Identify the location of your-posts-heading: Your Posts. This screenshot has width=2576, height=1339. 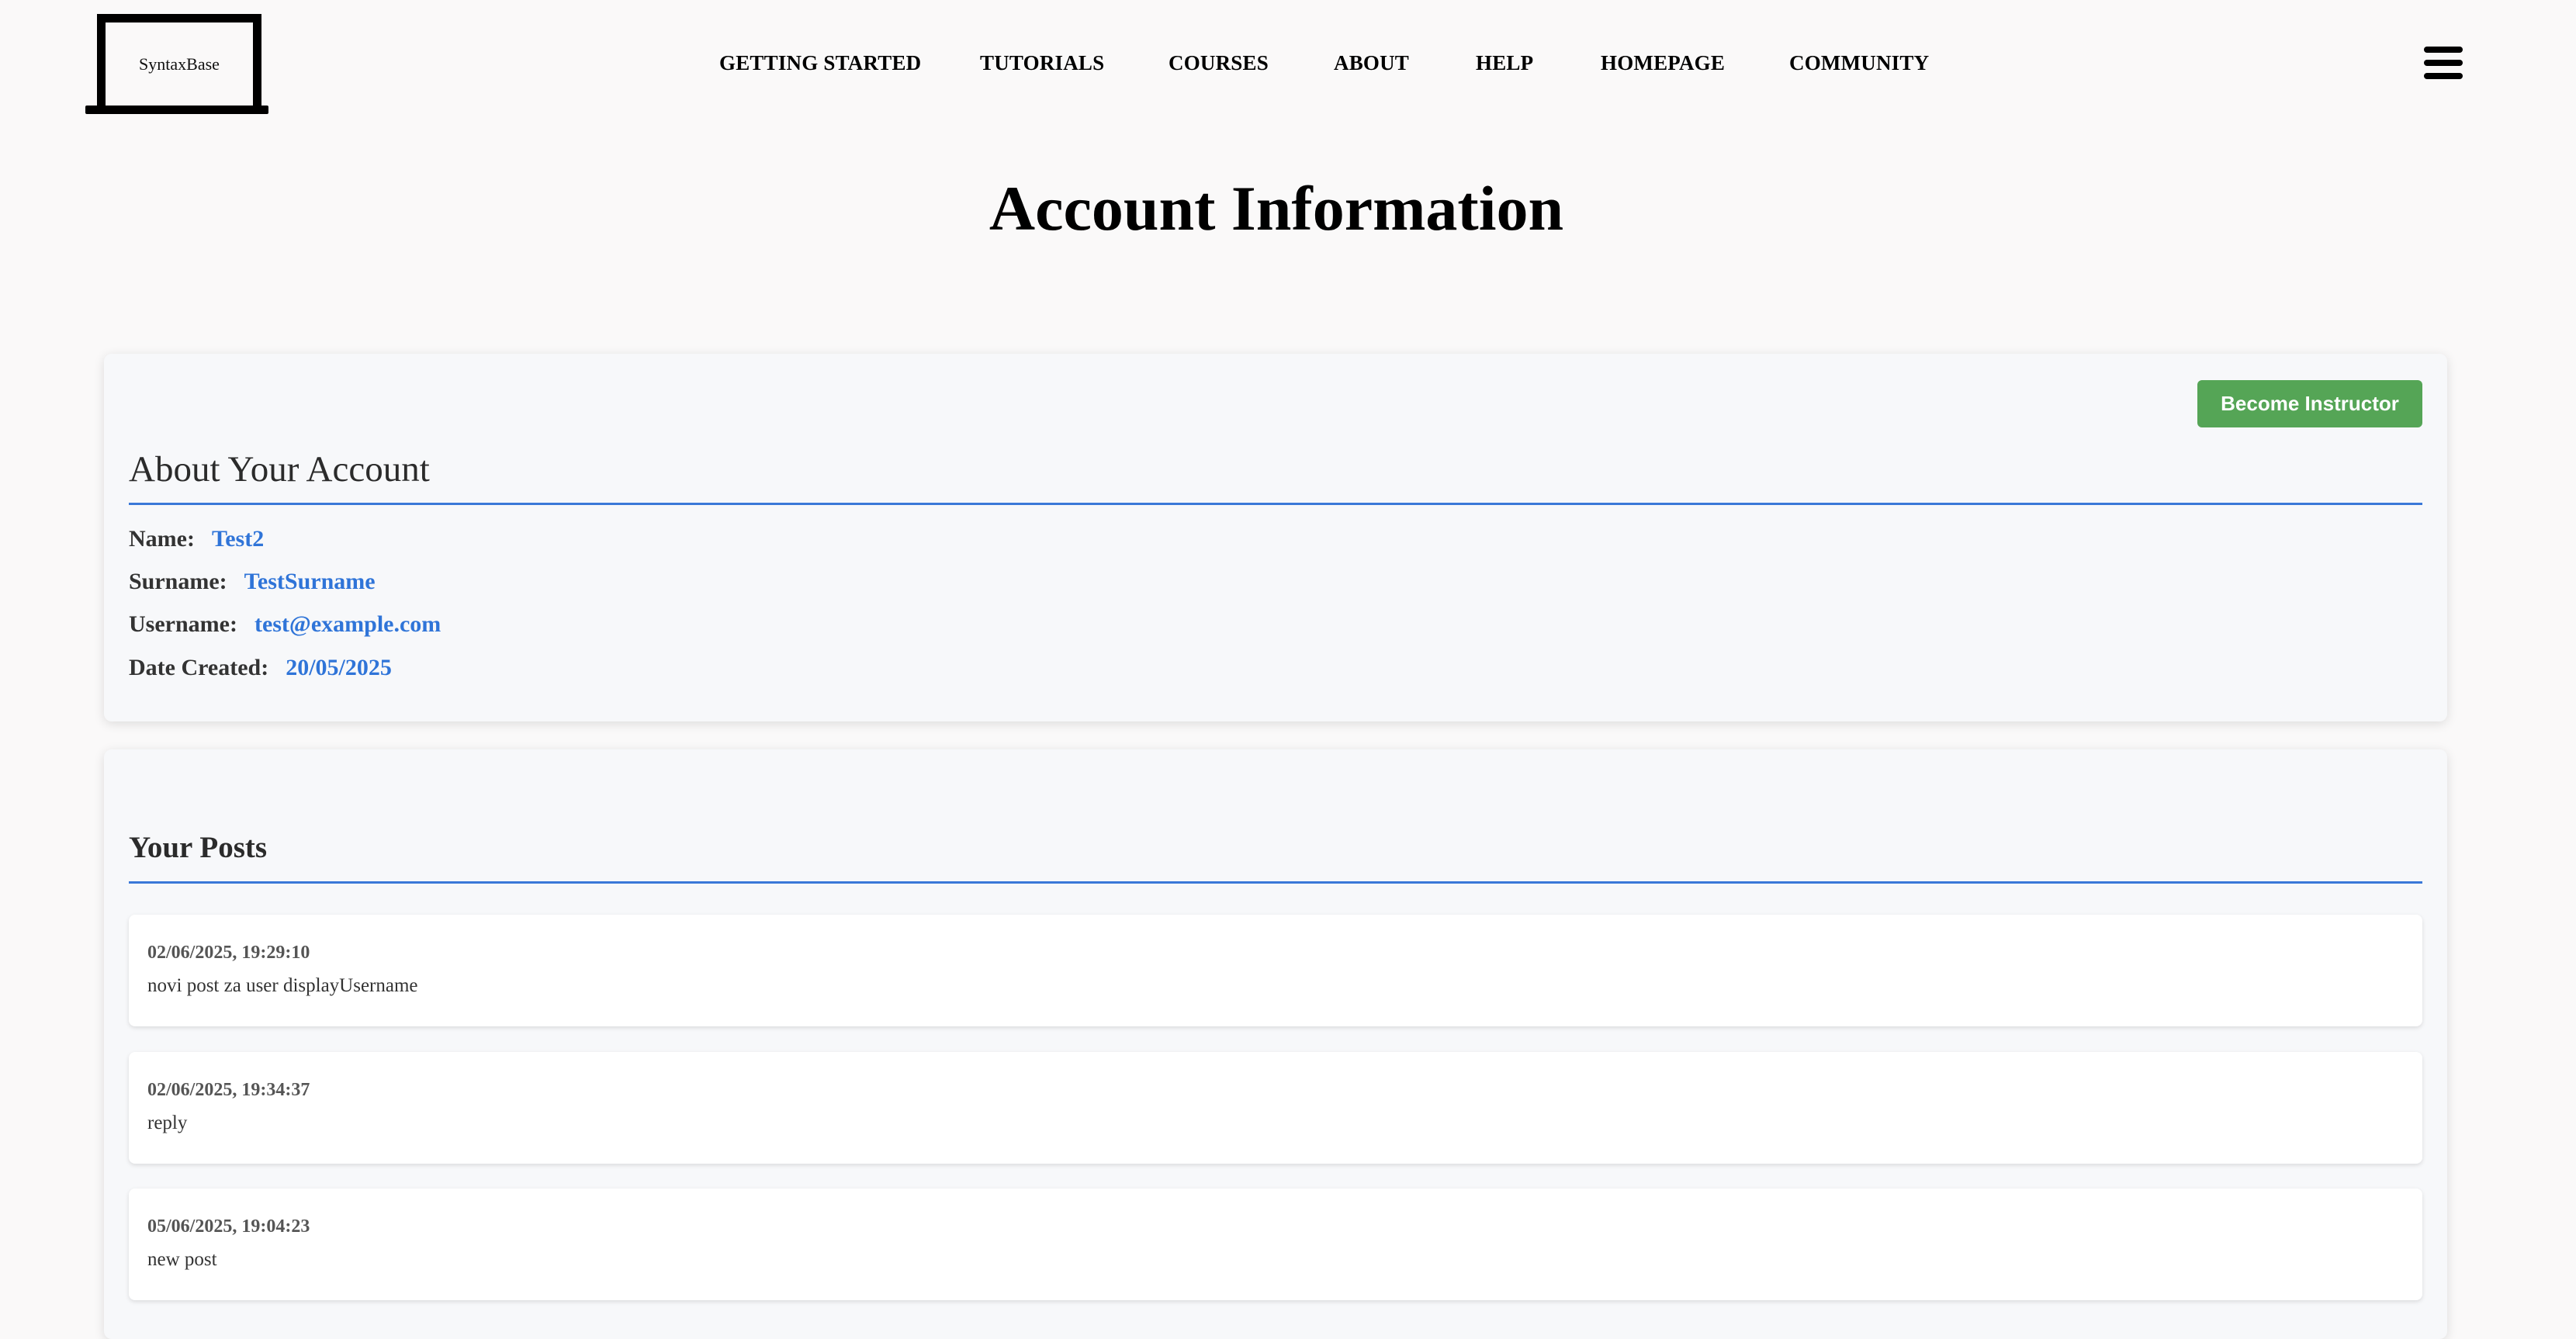
(1275, 857).